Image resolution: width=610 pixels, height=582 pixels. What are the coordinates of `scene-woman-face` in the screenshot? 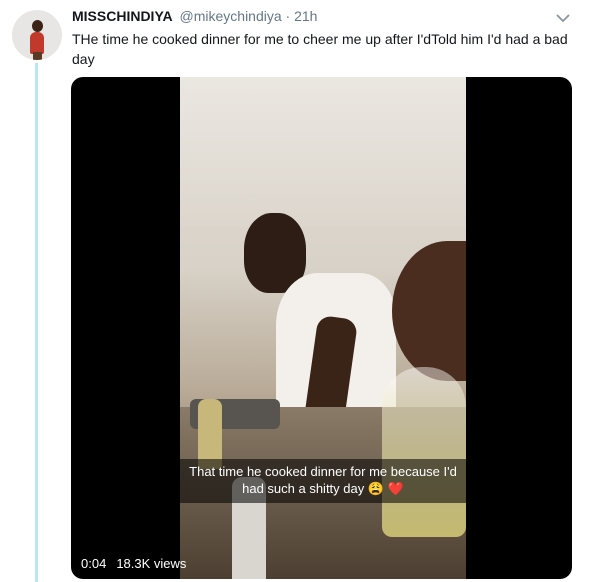 It's located at (429, 311).